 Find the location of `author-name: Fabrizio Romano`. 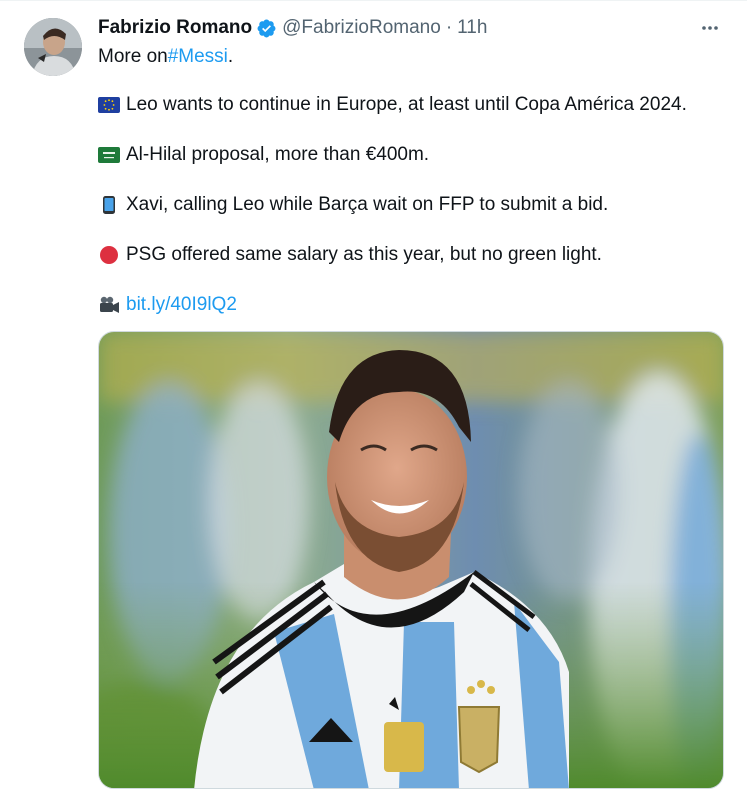

author-name: Fabrizio Romano is located at coordinates (175, 28).